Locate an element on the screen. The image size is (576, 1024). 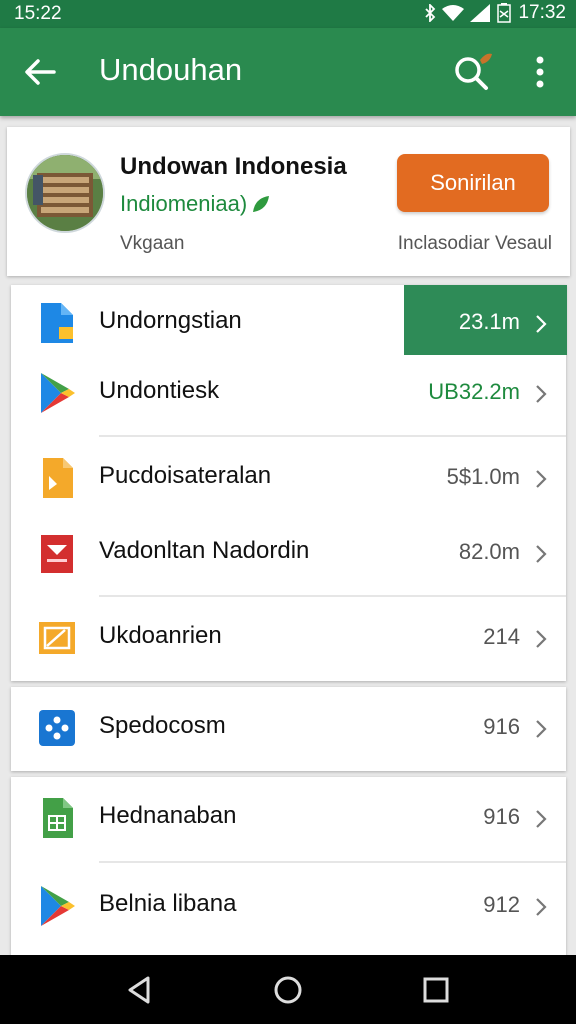
profile-subtitle: Indiomeniaa) is located at coordinates (195, 204).